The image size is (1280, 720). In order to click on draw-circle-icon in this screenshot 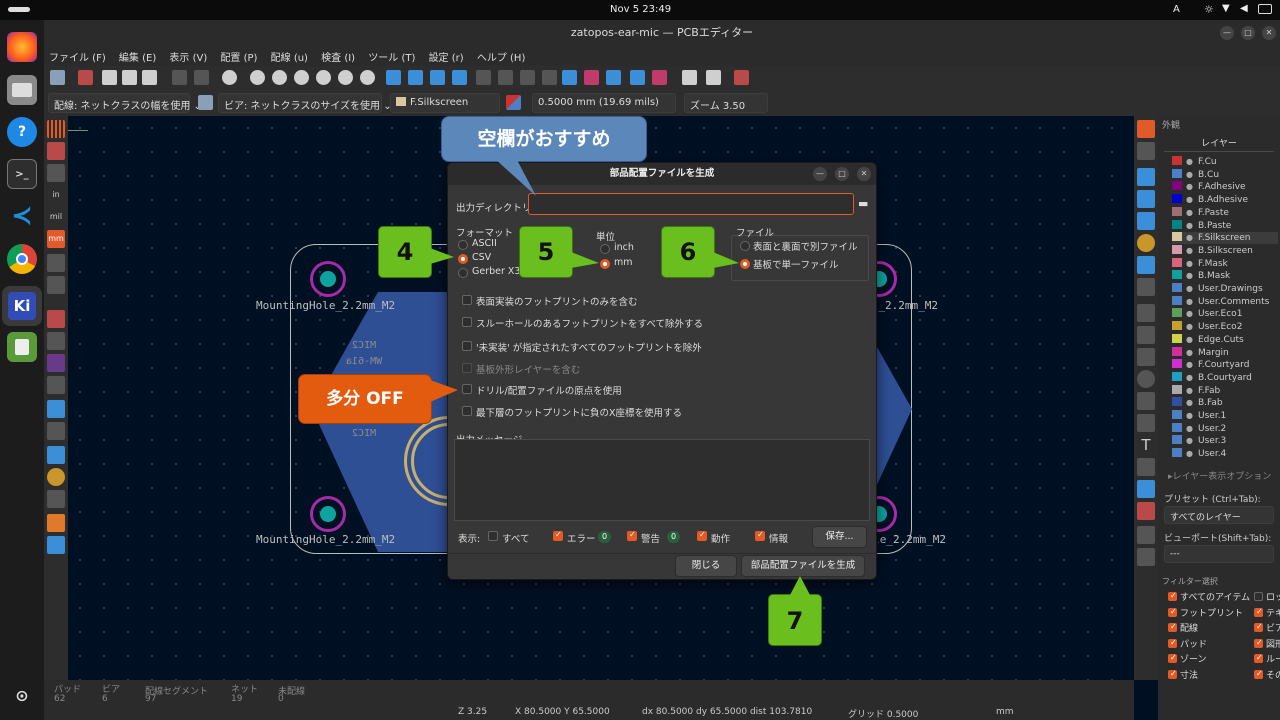, I will do `click(1146, 379)`.